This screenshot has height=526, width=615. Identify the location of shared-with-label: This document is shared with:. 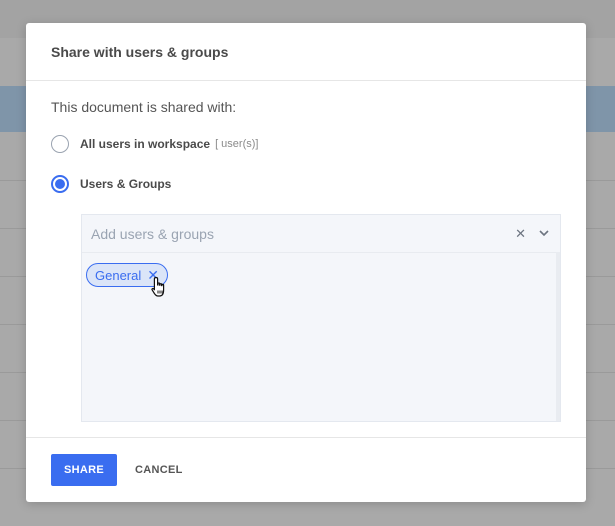
(144, 107).